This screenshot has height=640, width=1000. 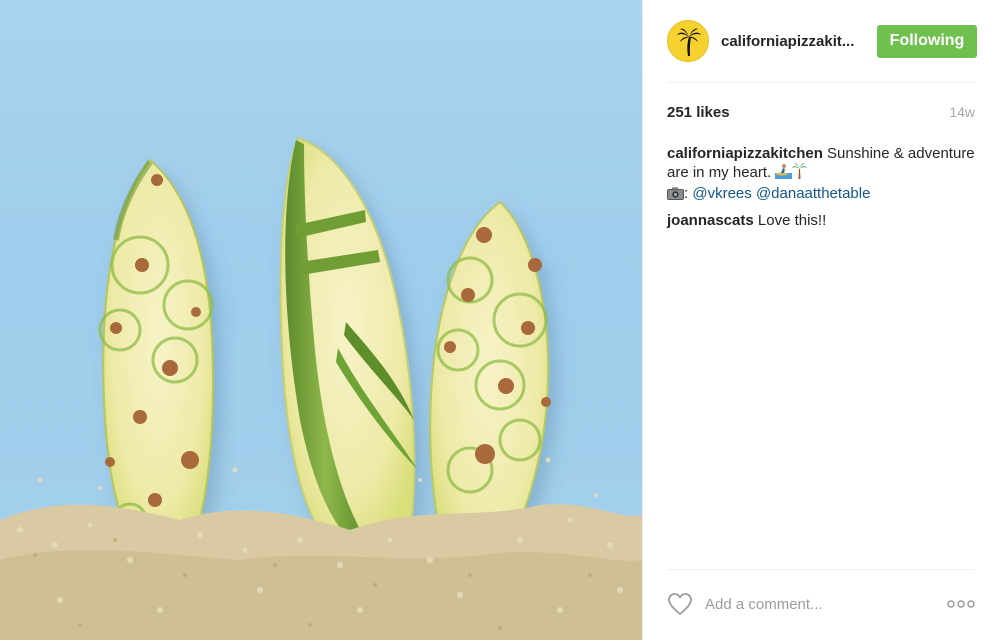 What do you see at coordinates (680, 604) in the screenshot?
I see `heart-icon` at bounding box center [680, 604].